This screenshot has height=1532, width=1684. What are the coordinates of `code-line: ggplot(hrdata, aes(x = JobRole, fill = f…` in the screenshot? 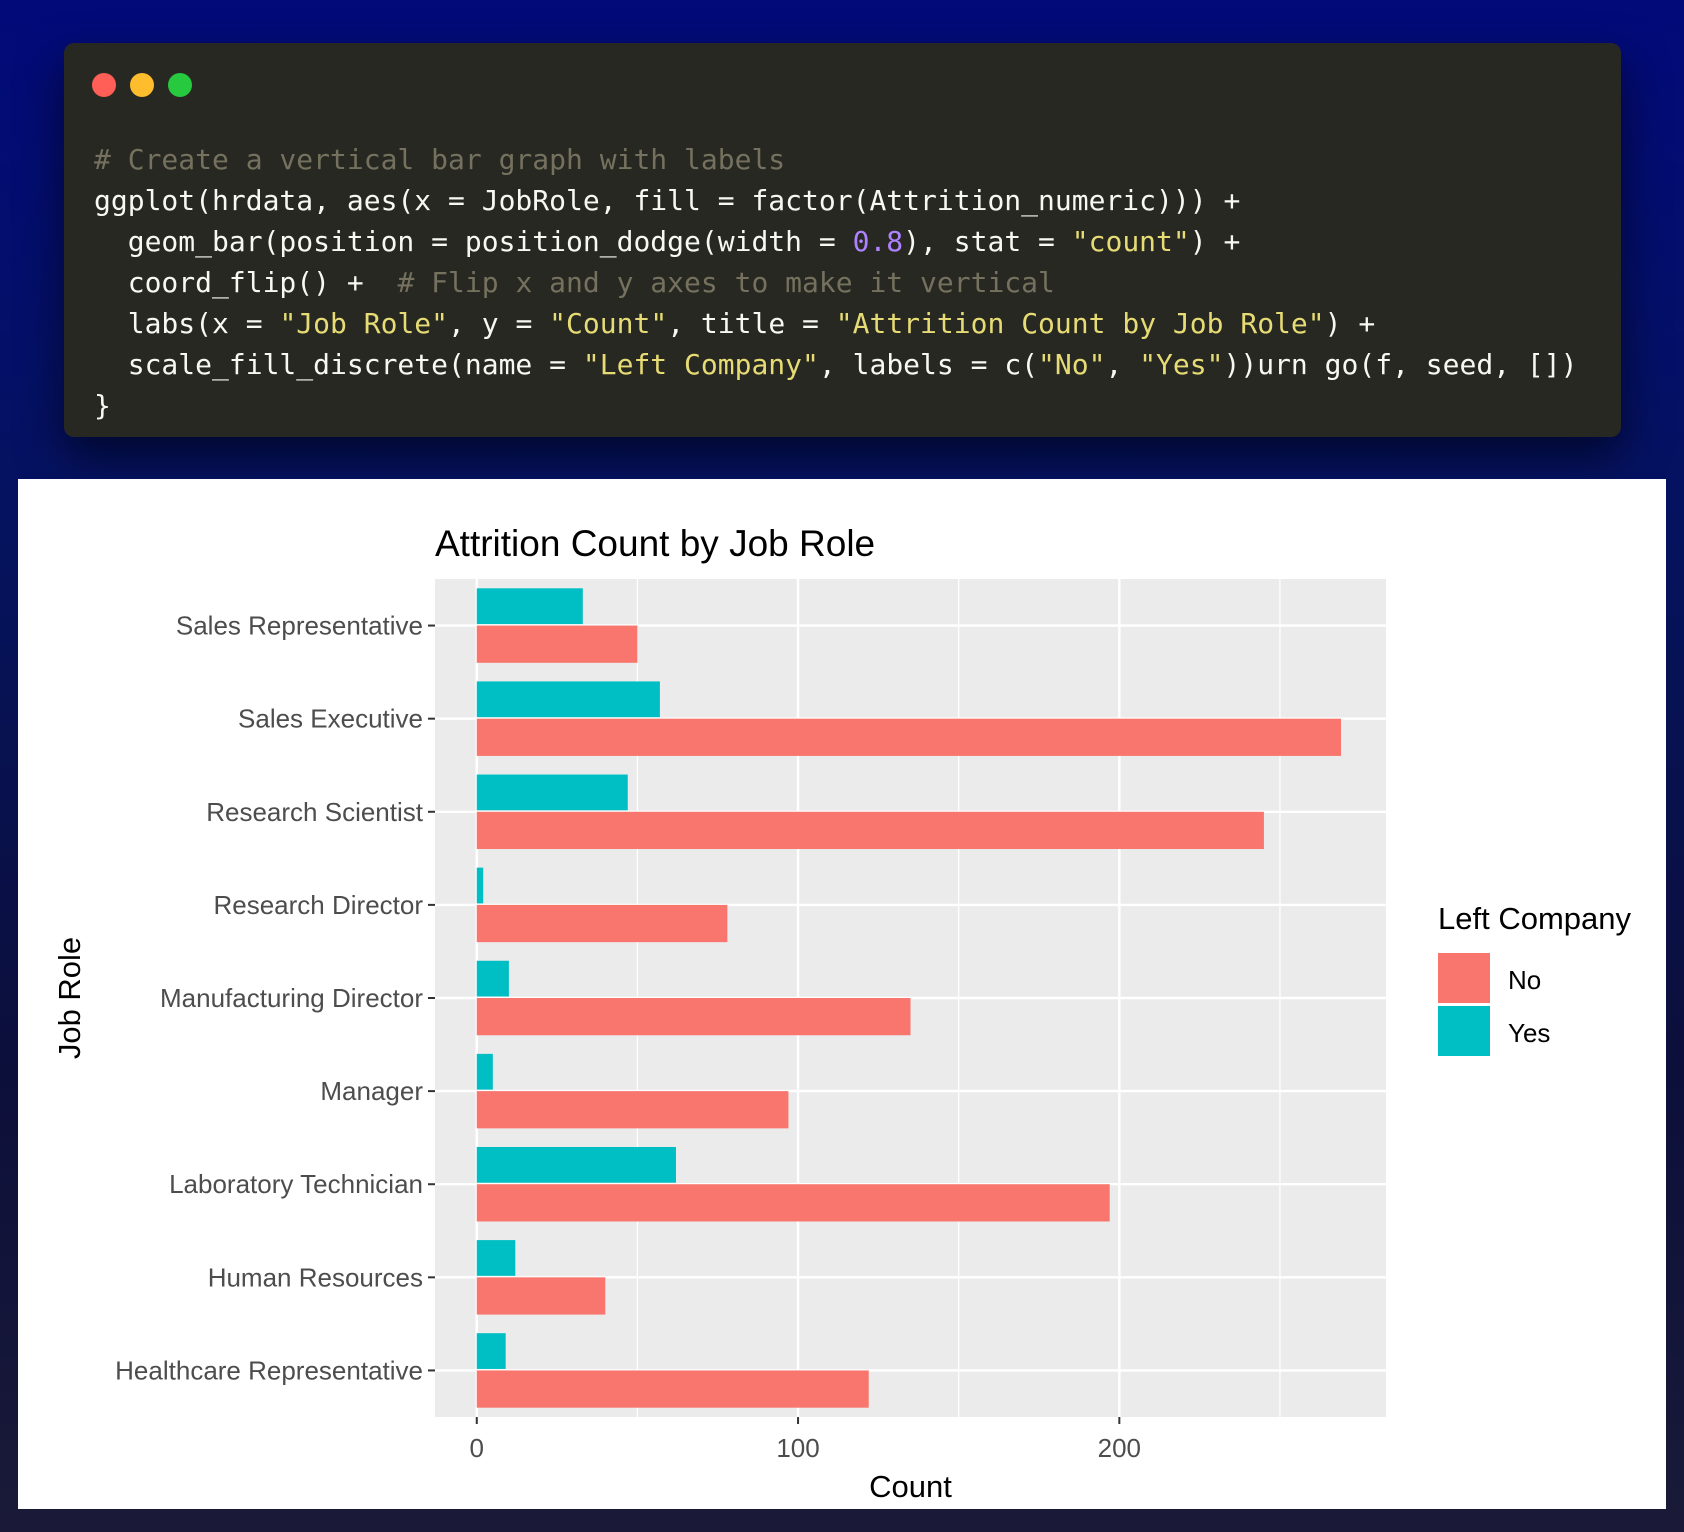 It's located at (836, 200).